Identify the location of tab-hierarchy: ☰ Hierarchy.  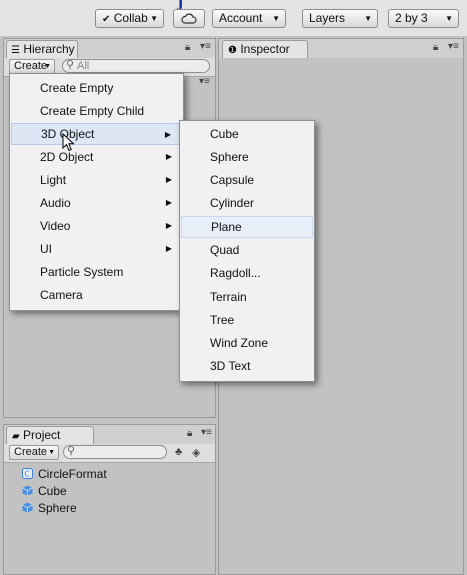
(42, 49).